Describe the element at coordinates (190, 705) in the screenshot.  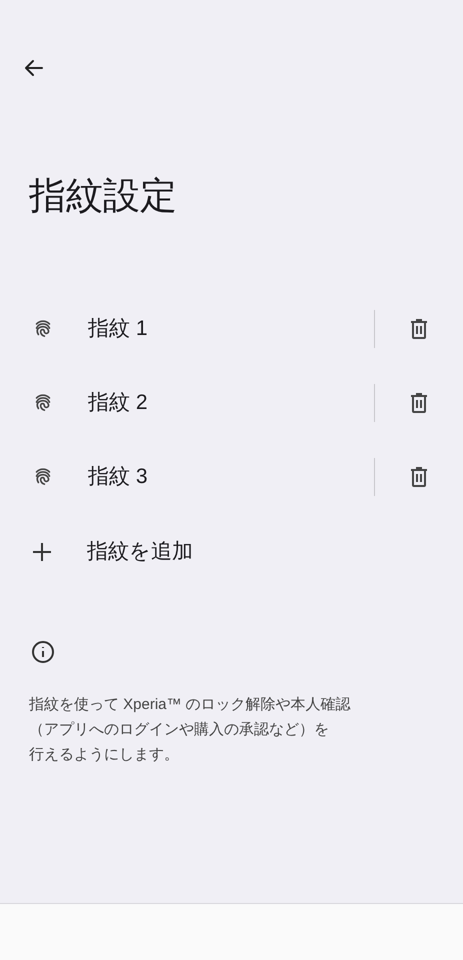
I see `info-text-line: 指紋を使って Xperia™ のロック解除や本人確認` at that location.